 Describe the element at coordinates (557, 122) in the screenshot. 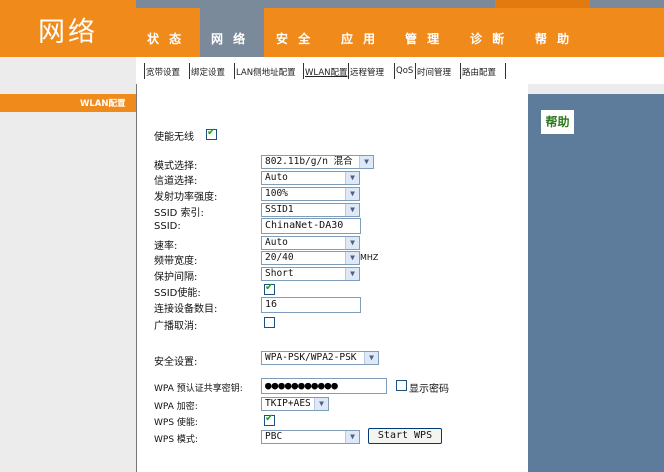

I see `help-title: 帮助` at that location.